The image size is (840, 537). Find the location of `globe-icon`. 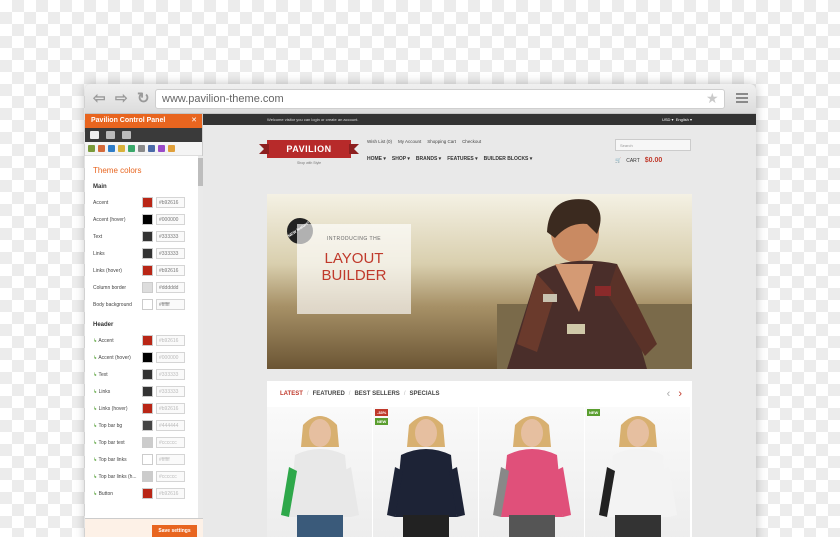

globe-icon is located at coordinates (111, 148).